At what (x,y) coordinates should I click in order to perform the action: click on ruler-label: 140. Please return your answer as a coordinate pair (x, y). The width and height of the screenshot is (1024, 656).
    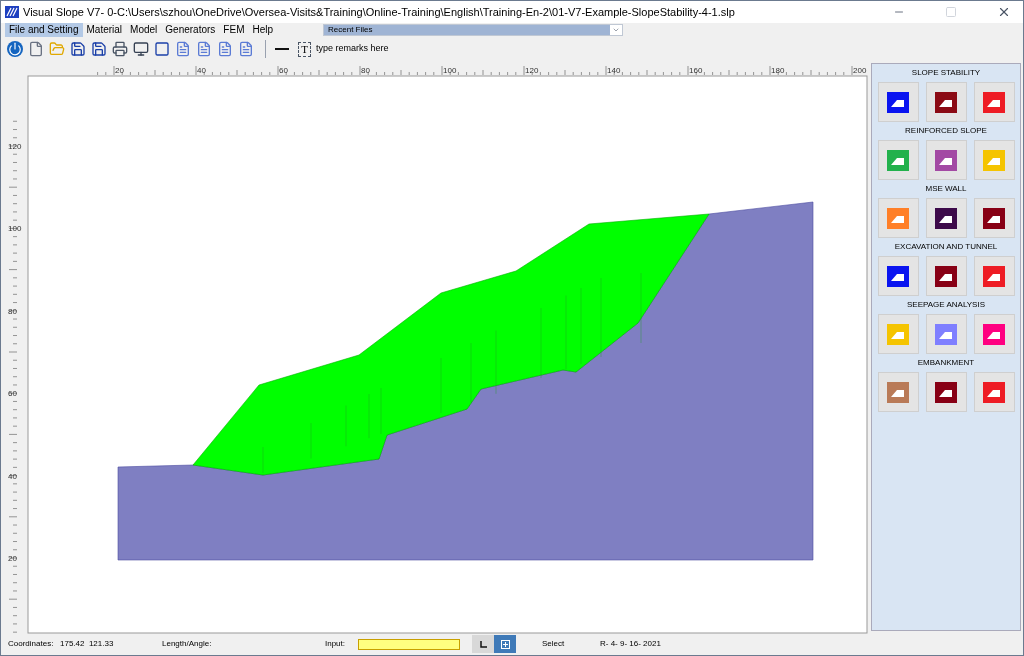
    Looking at the image, I should click on (614, 70).